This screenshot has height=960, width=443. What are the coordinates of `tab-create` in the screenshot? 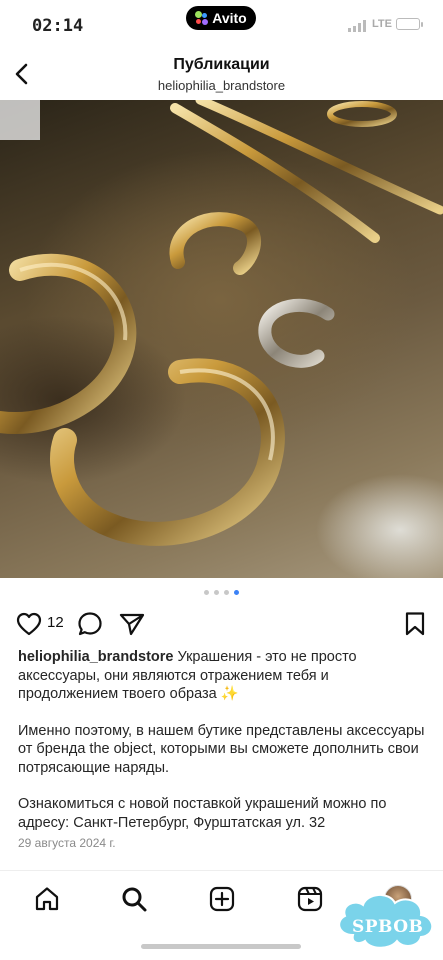 It's located at (222, 899).